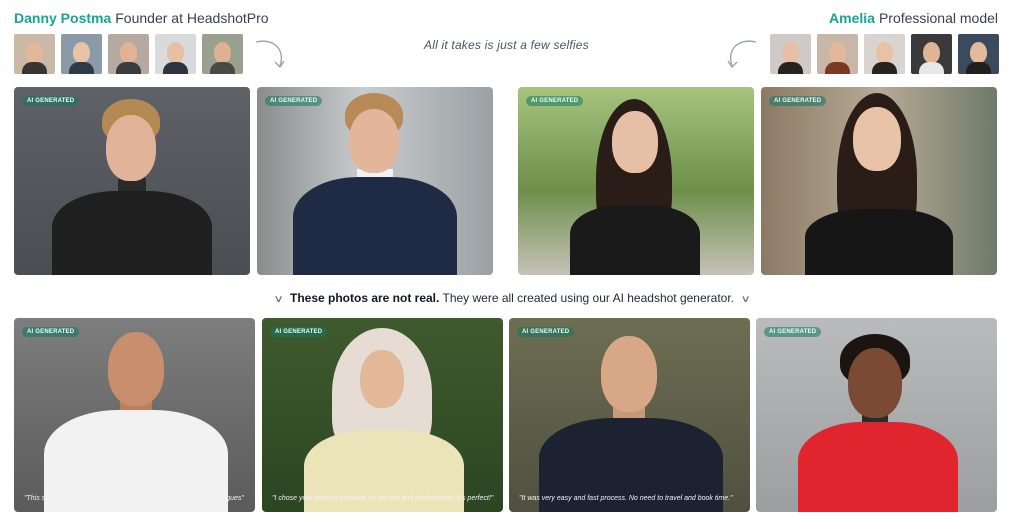  I want to click on left-person-role: Founder at HeadshotPro, so click(192, 18).